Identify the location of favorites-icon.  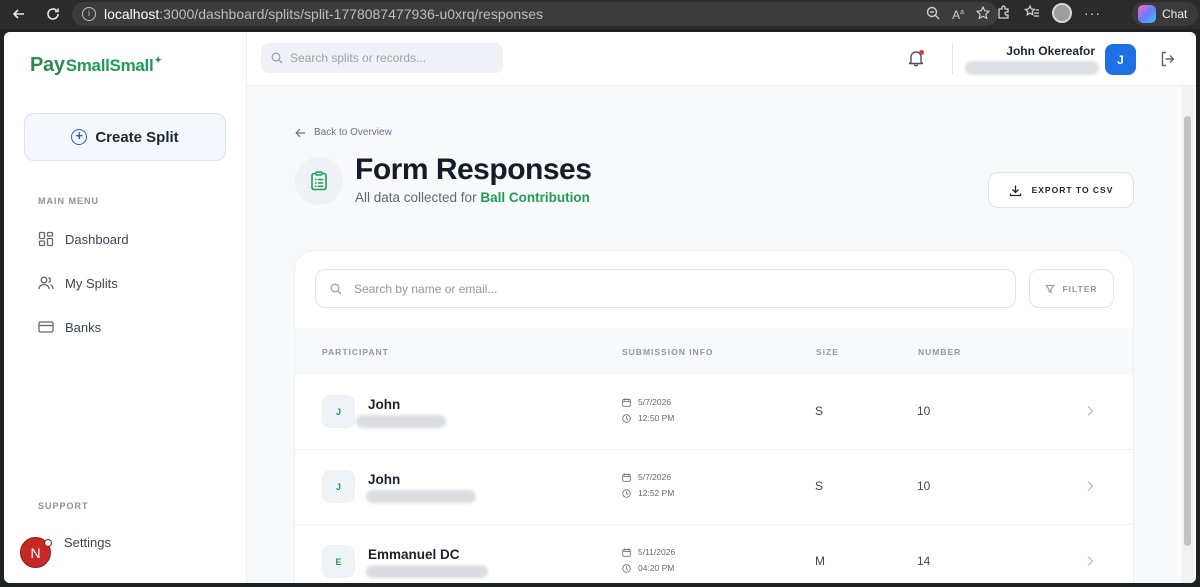
(1032, 13).